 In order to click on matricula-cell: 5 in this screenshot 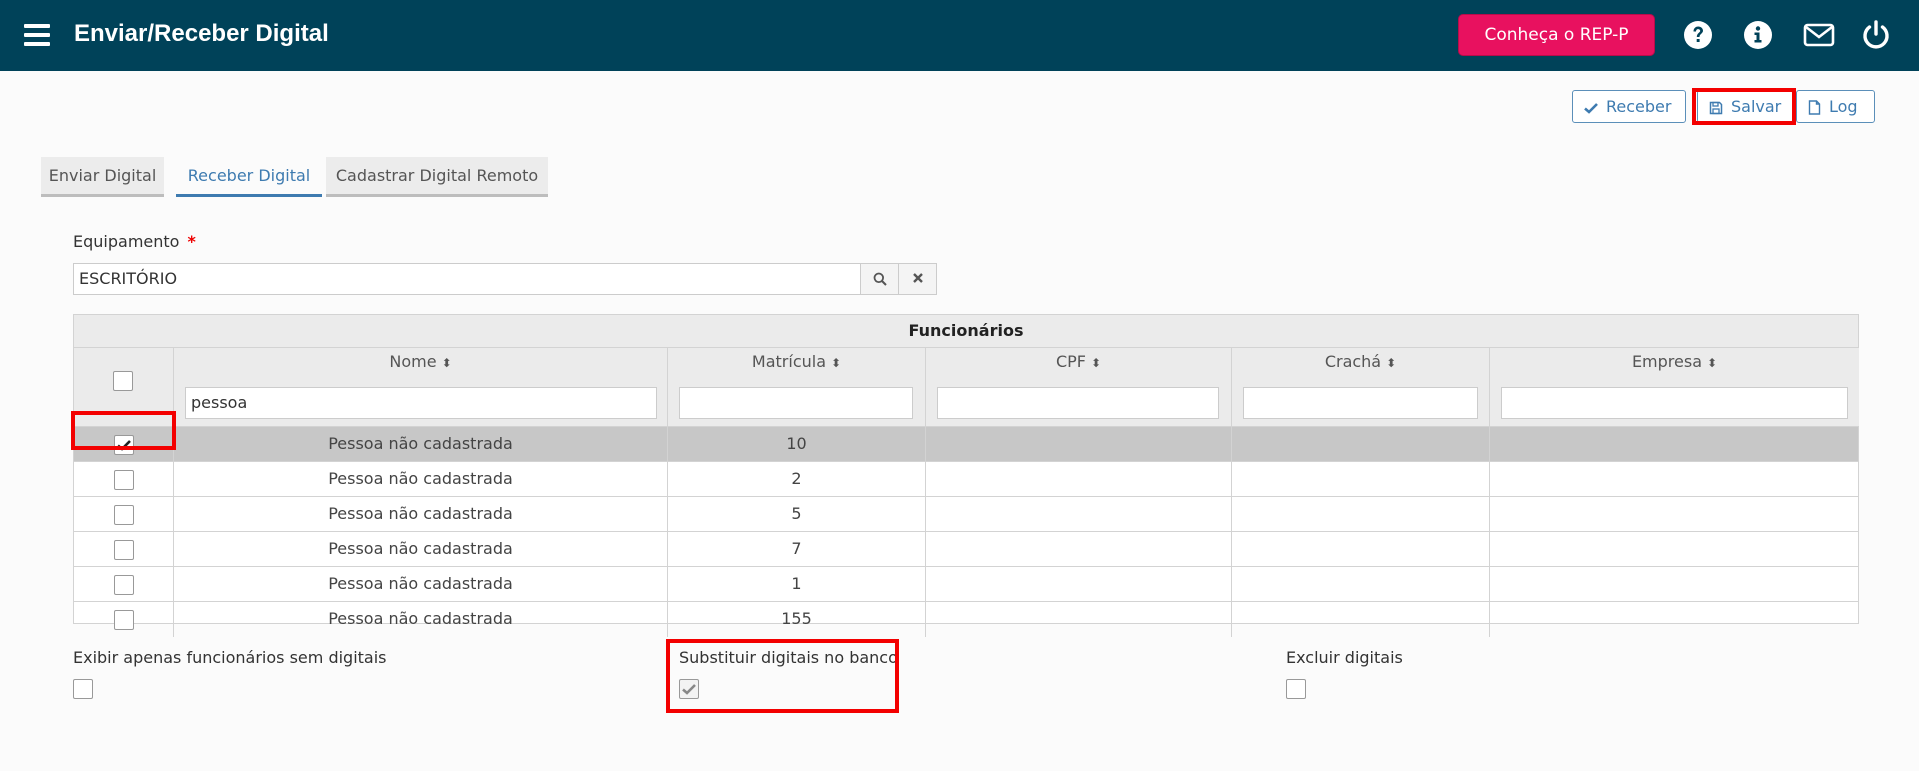, I will do `click(797, 514)`.